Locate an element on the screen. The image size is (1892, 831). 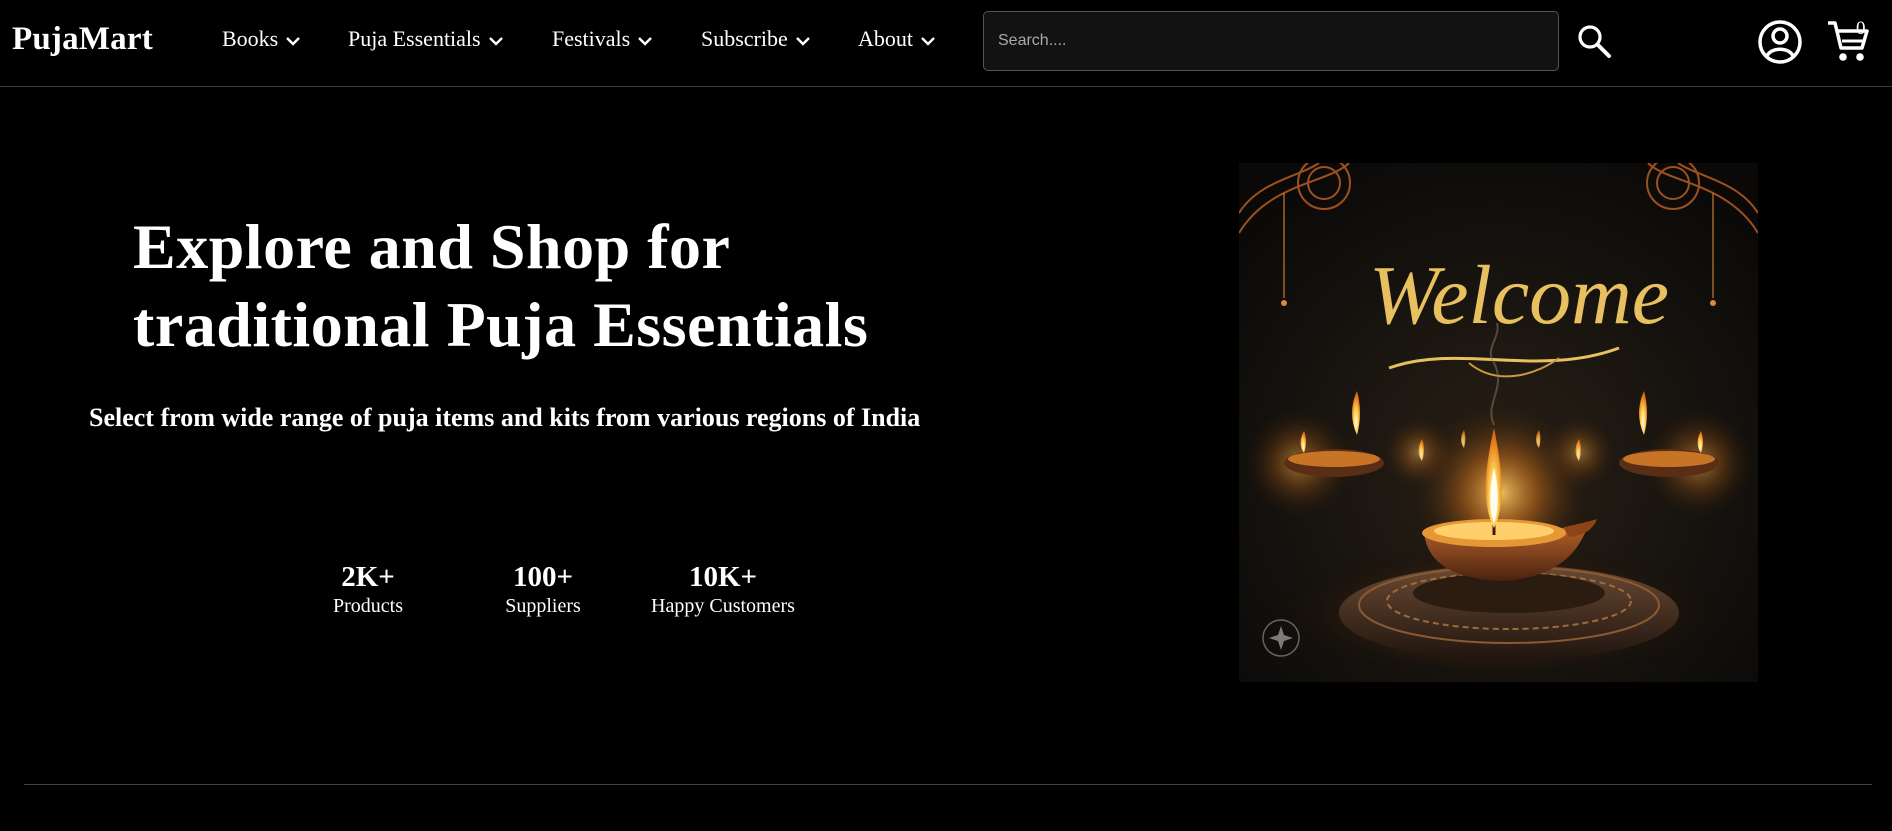
stat-customers: 10K+ Happy Customers is located at coordinates (723, 589).